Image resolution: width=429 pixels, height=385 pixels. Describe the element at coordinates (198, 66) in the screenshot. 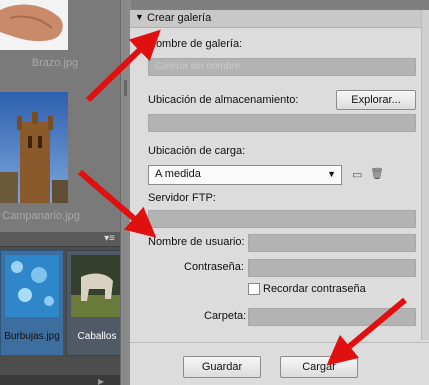

I see `gallery-name-value: Galería sin nombre` at that location.